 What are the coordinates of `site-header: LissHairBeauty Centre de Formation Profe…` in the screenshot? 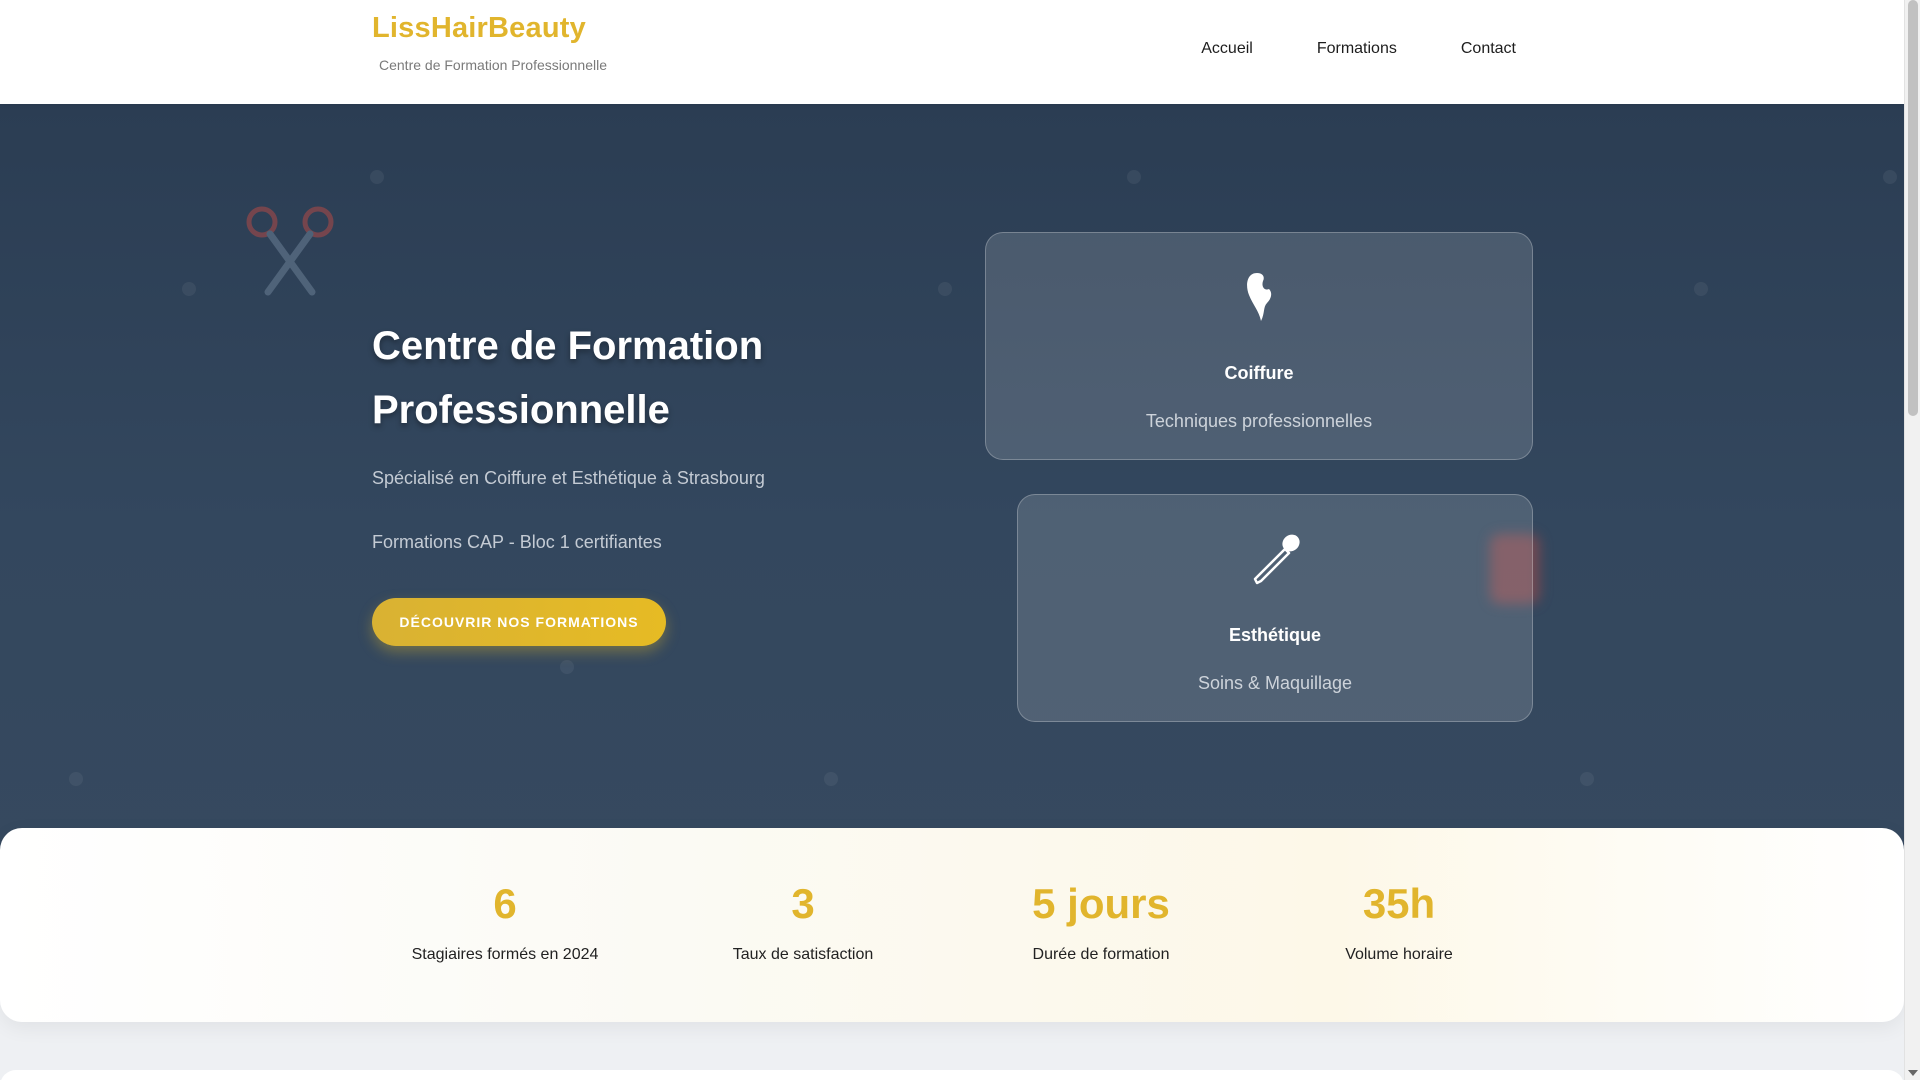 It's located at (952, 52).